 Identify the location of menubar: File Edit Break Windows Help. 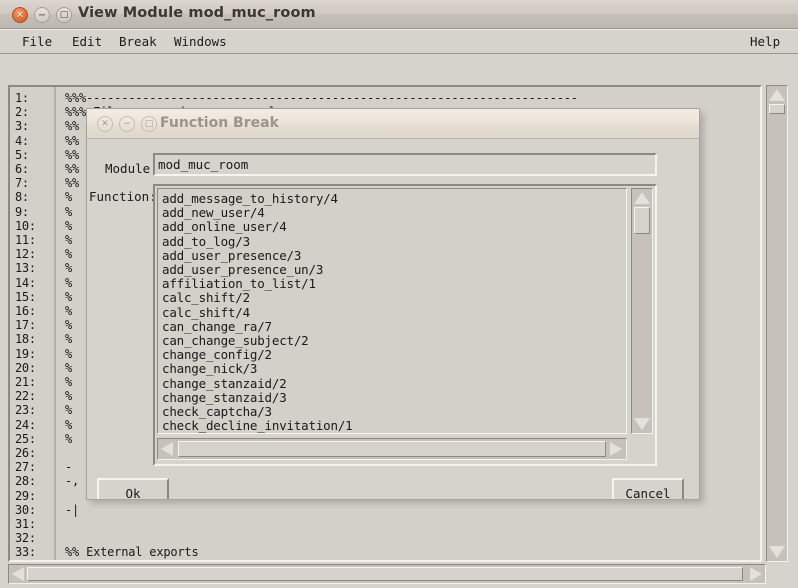
(399, 41).